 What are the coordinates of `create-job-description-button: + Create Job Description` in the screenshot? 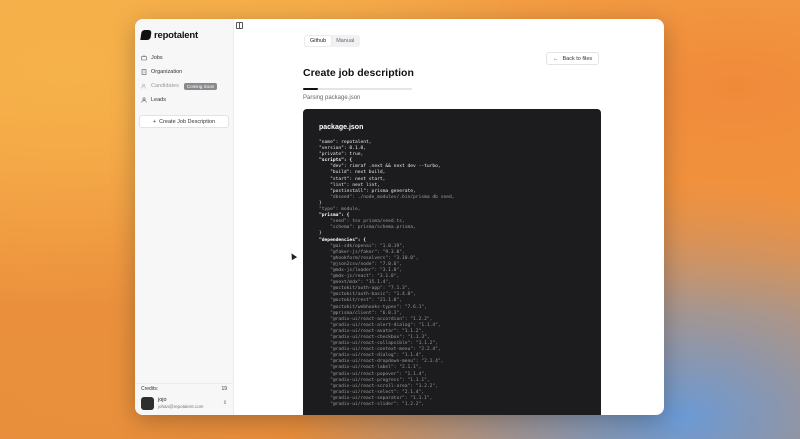 It's located at (184, 121).